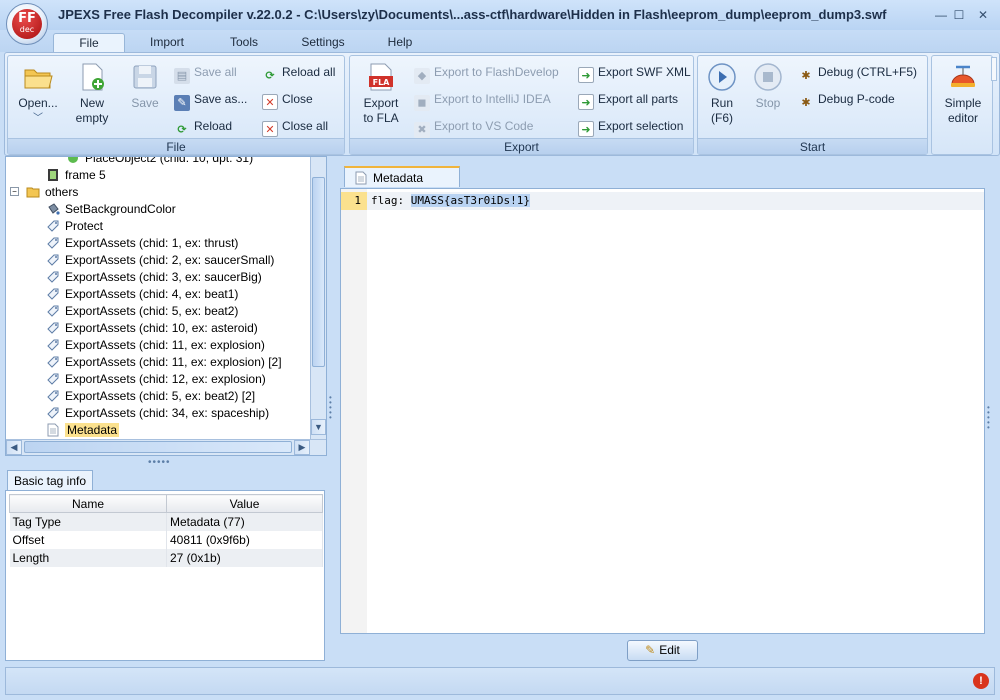 The width and height of the screenshot is (1000, 700). What do you see at coordinates (159, 462) in the screenshot?
I see `horizontal-splitter-grip: •••••` at bounding box center [159, 462].